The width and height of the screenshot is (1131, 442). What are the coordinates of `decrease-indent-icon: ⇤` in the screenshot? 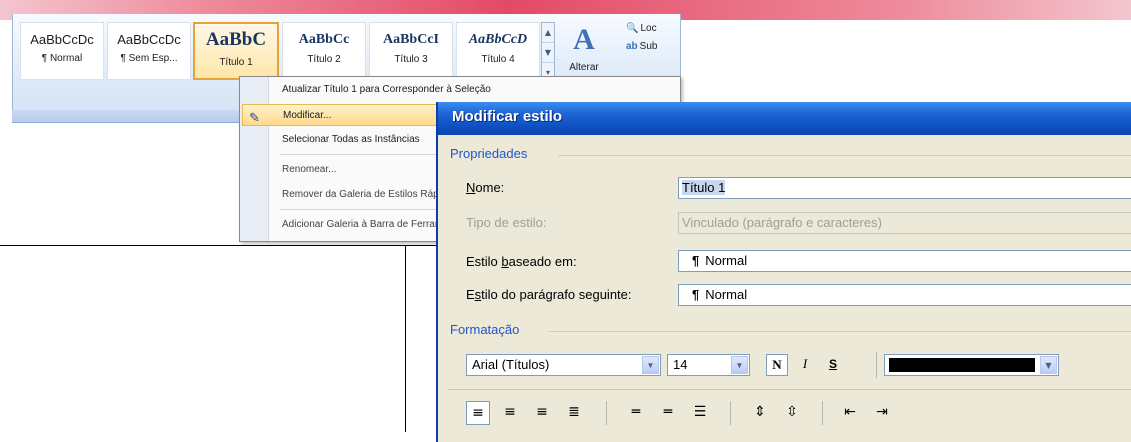 It's located at (850, 413).